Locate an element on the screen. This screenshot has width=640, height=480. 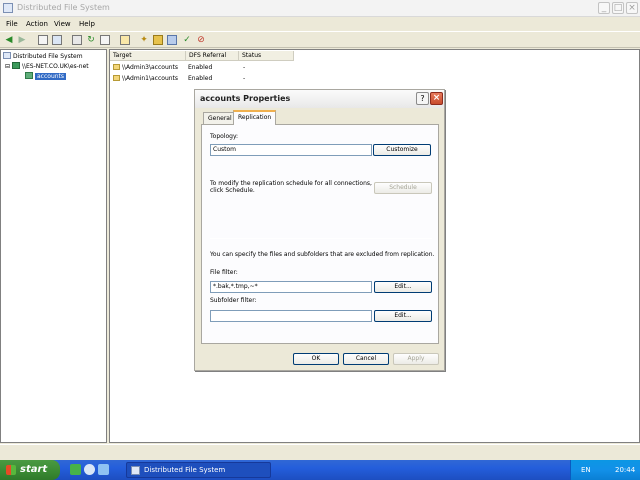
ie-icon is located at coordinates (89, 469).